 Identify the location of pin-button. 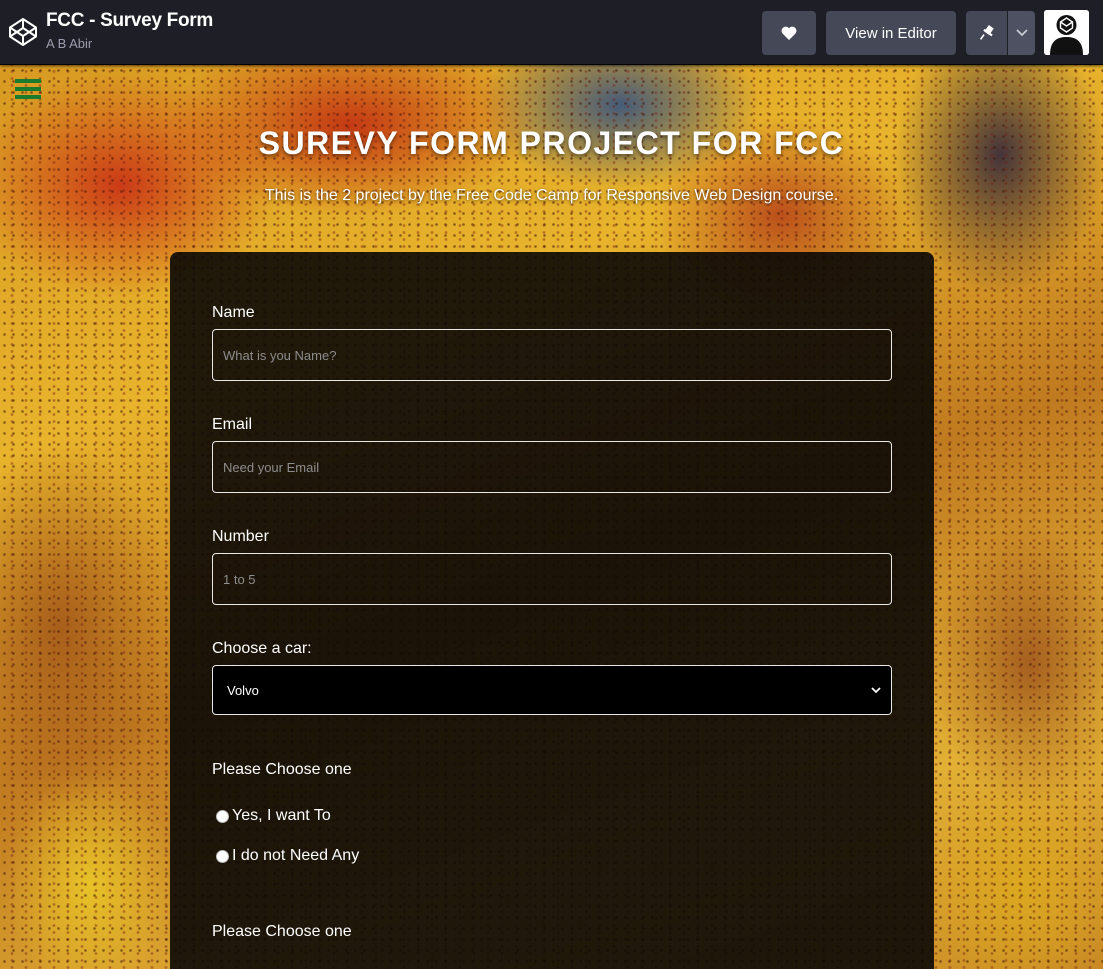
(986, 33).